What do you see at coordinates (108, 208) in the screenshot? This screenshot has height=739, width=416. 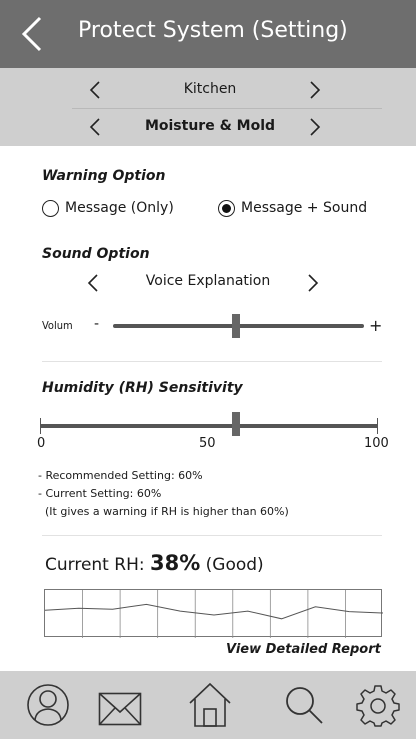 I see `radio-message-only: Message (Only)` at bounding box center [108, 208].